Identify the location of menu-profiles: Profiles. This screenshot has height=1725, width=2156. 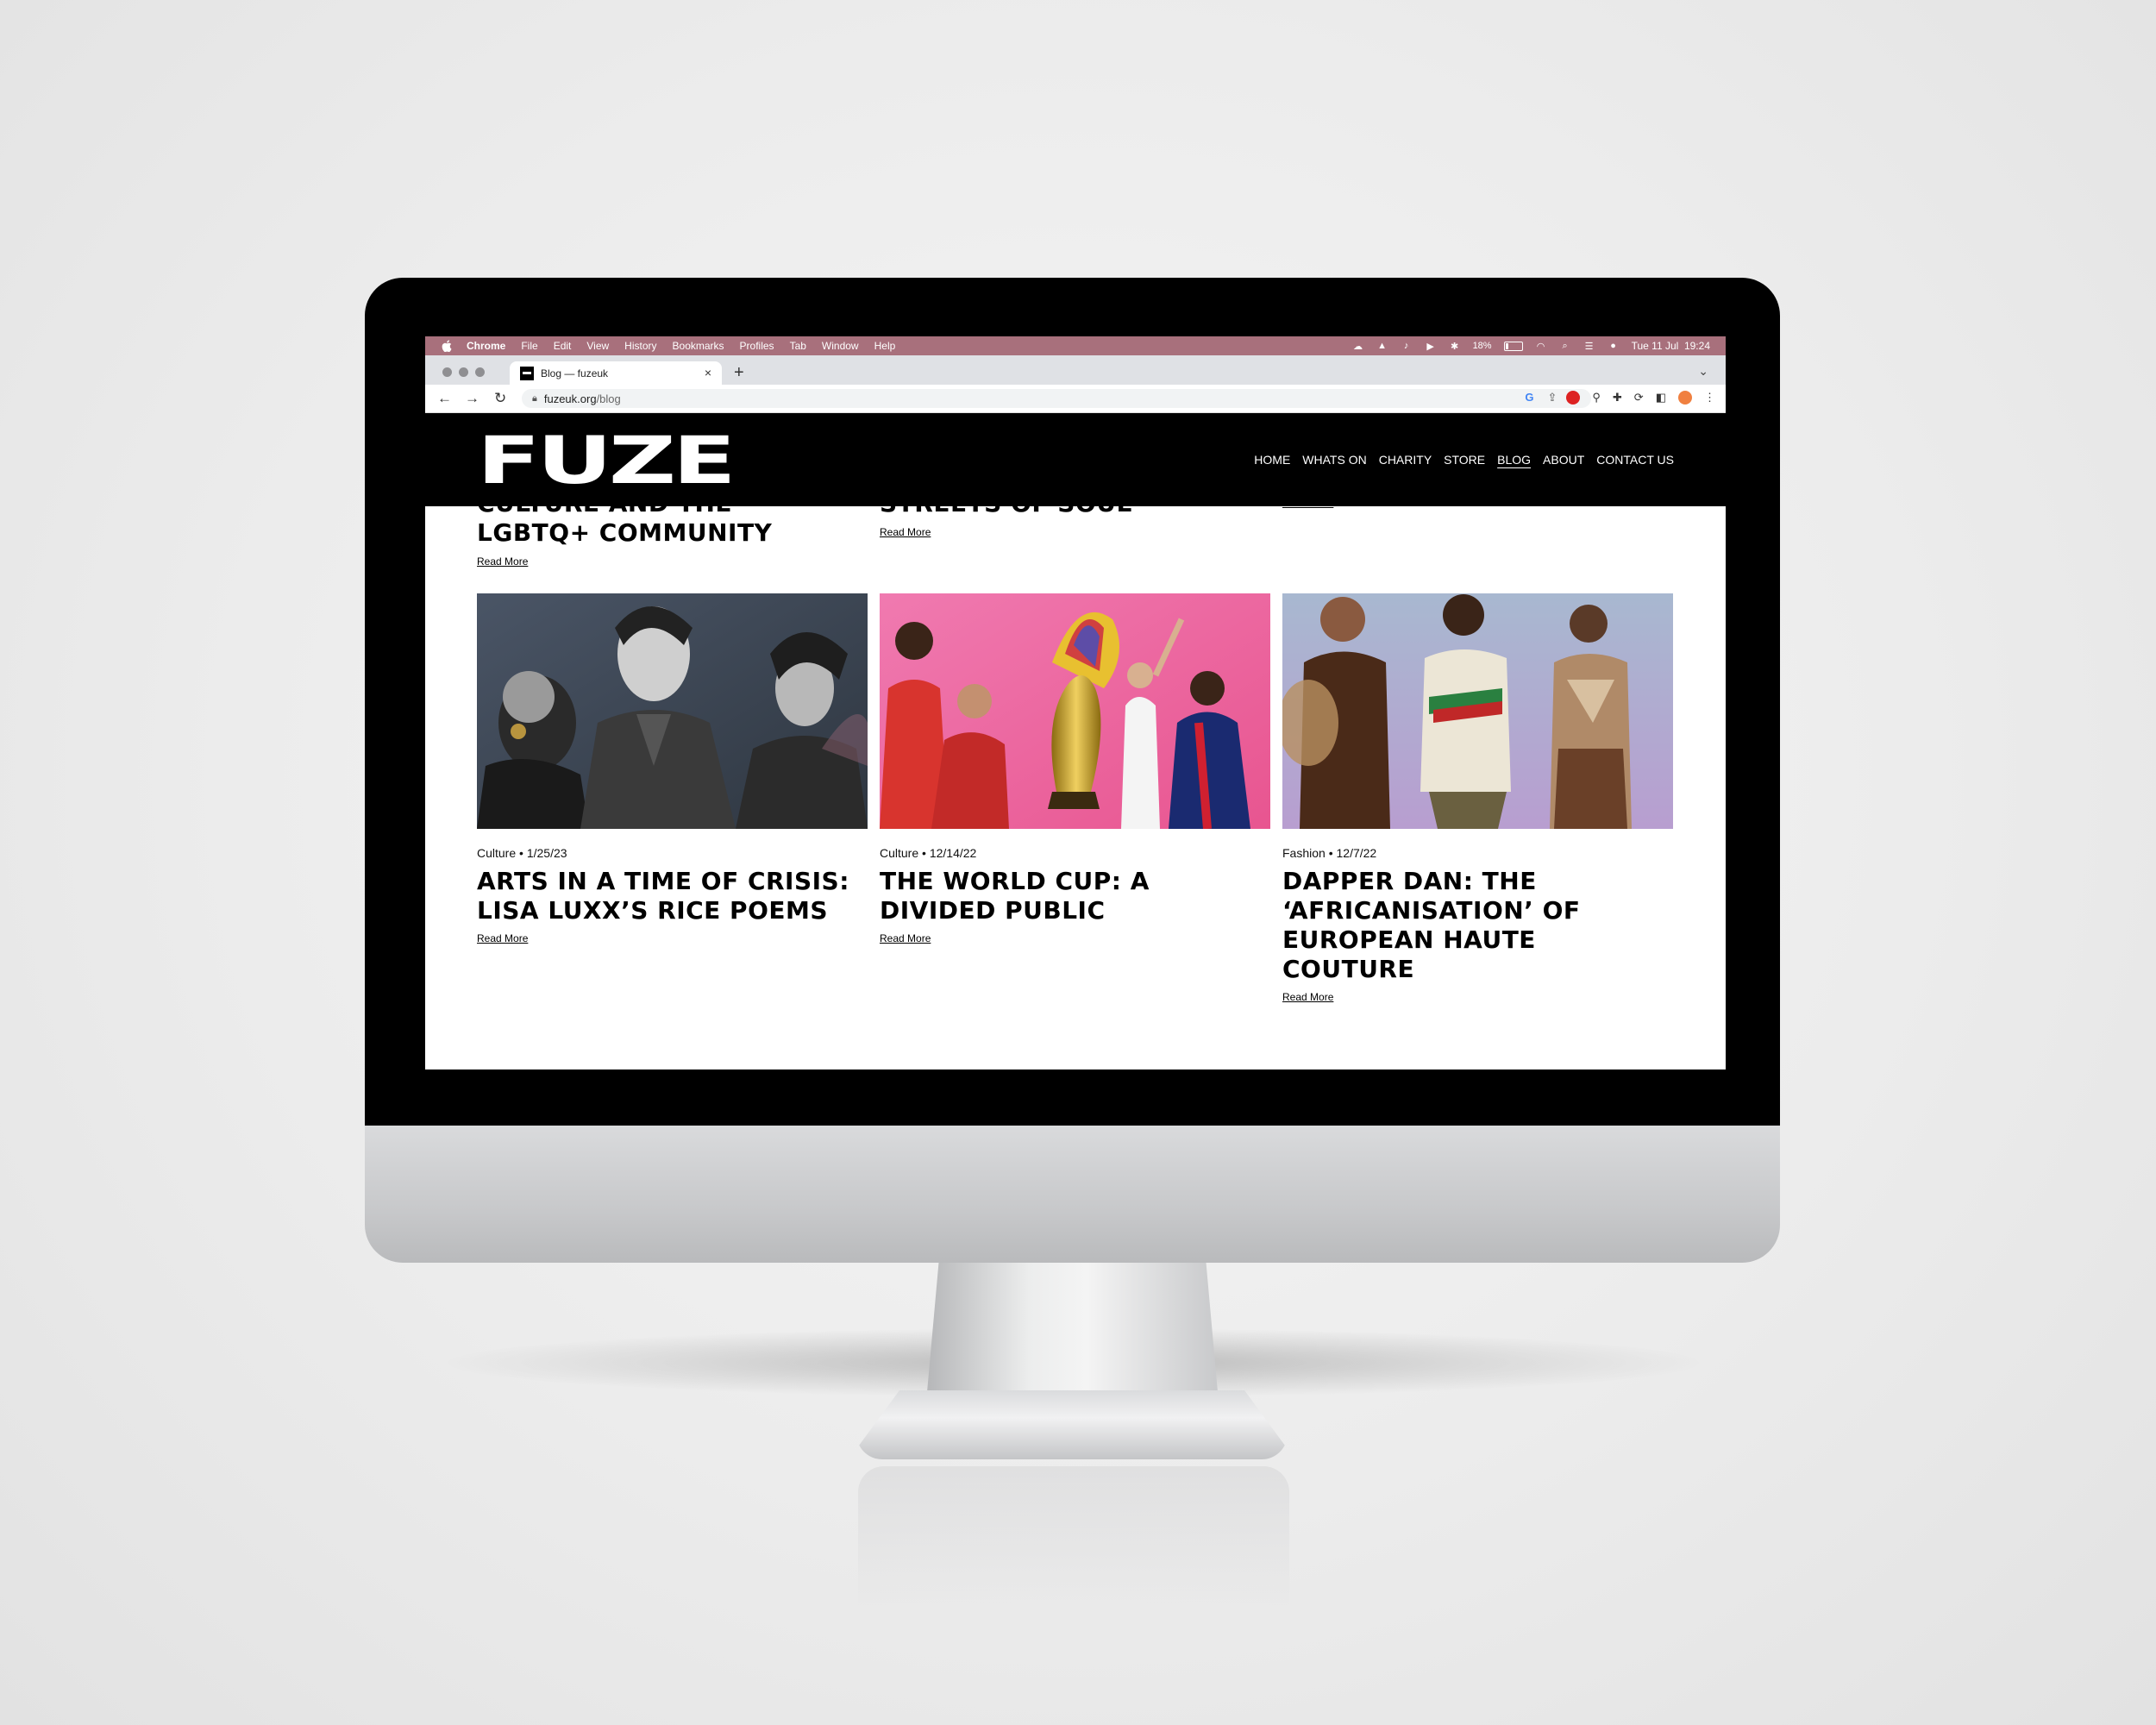
(757, 346).